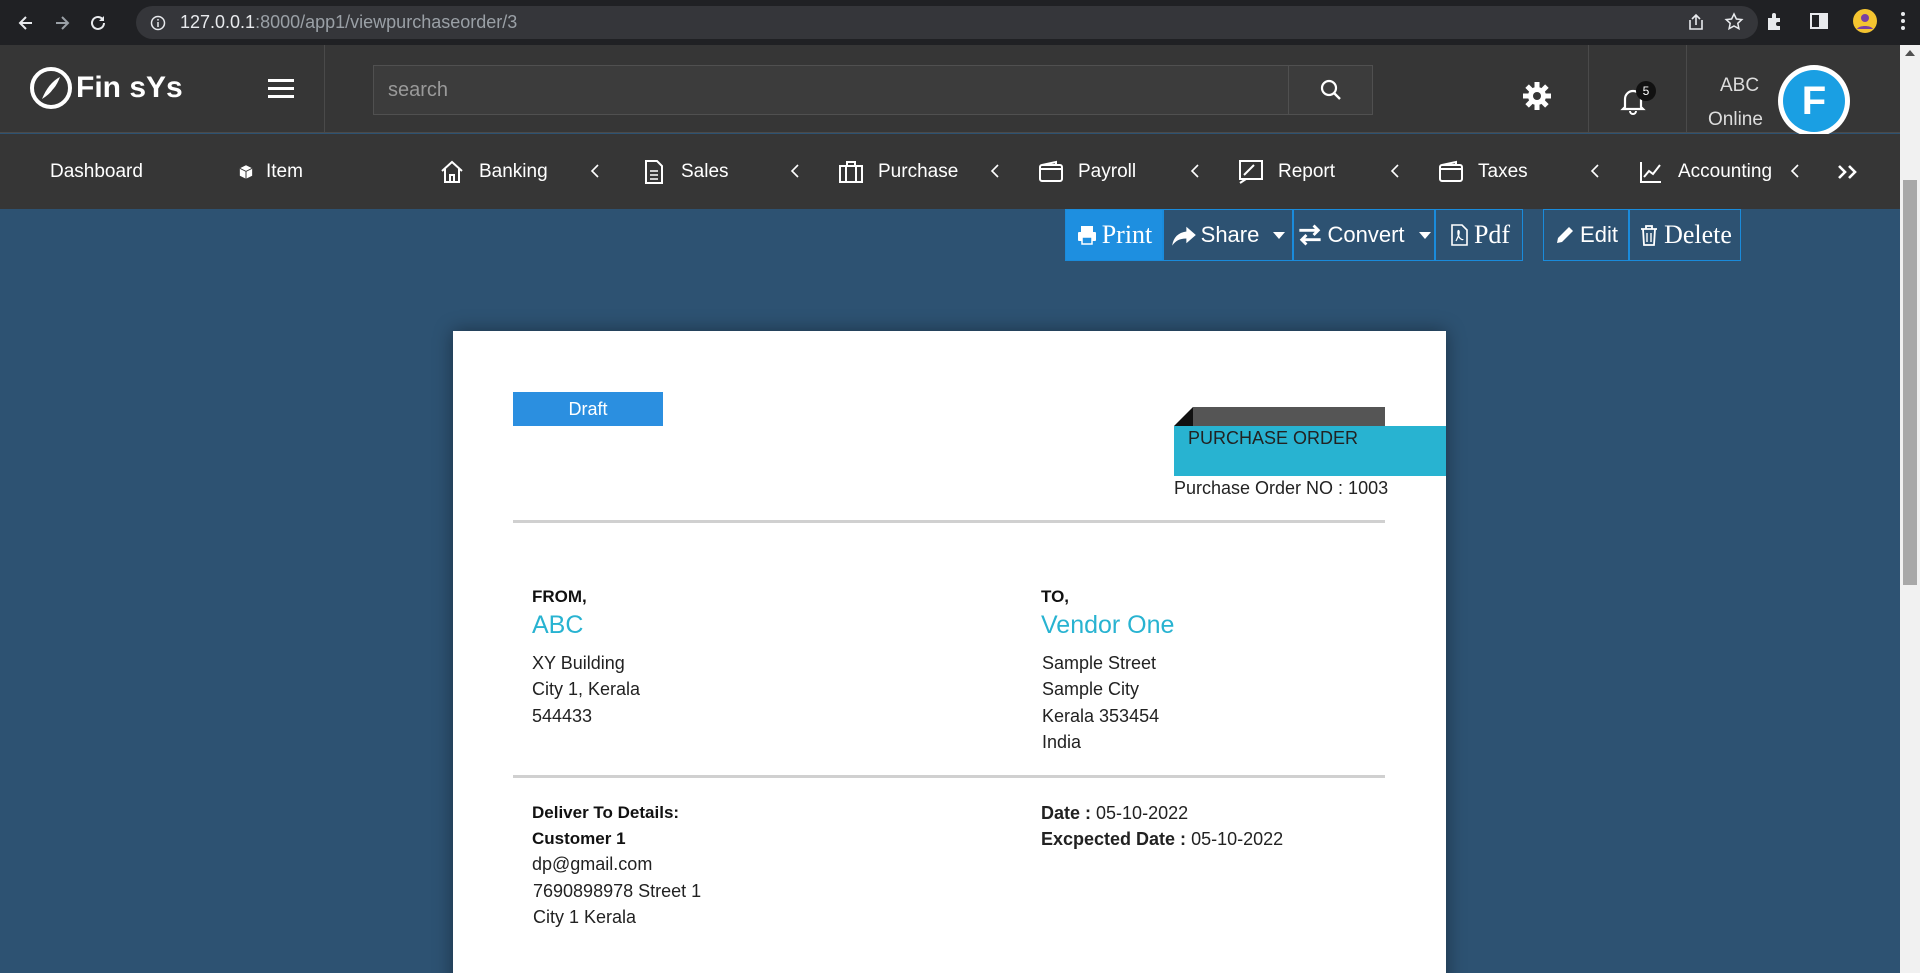  What do you see at coordinates (513, 171) in the screenshot?
I see `menu-label: Banking` at bounding box center [513, 171].